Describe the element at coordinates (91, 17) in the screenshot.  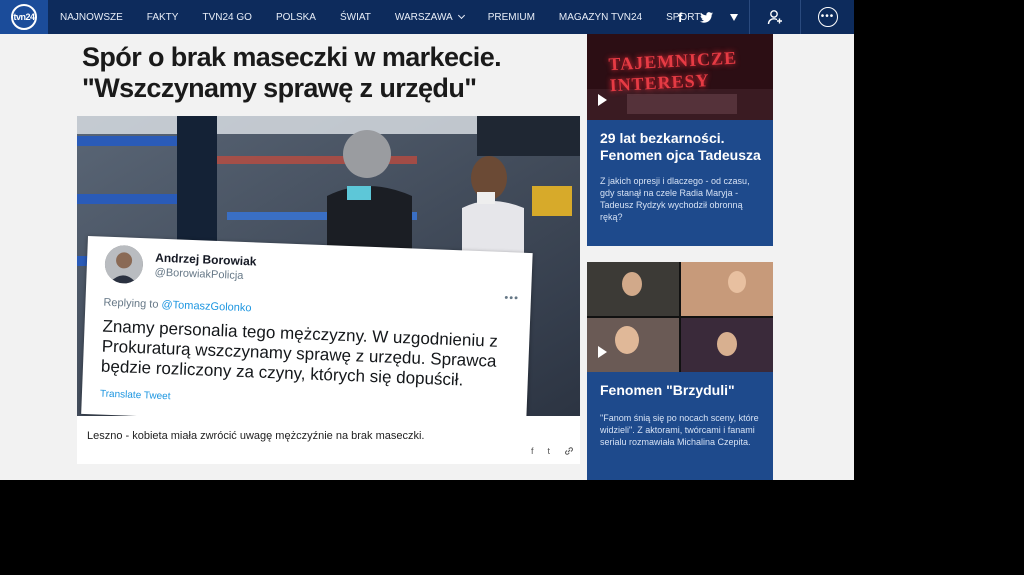
I see `nav-item-najnowsze: NAJNOWSZE` at that location.